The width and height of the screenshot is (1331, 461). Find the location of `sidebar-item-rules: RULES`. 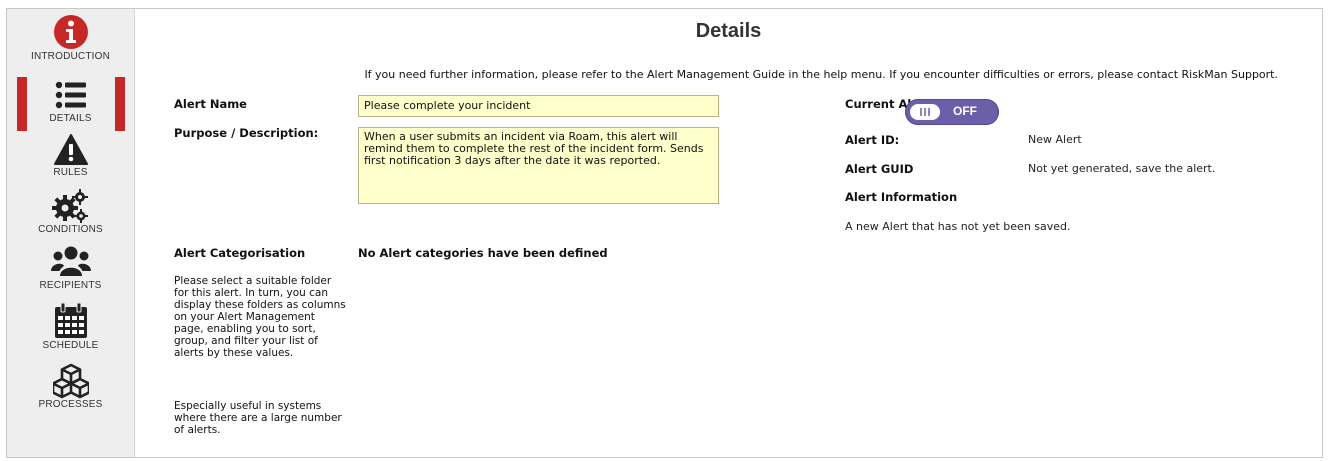

sidebar-item-rules: RULES is located at coordinates (70, 155).